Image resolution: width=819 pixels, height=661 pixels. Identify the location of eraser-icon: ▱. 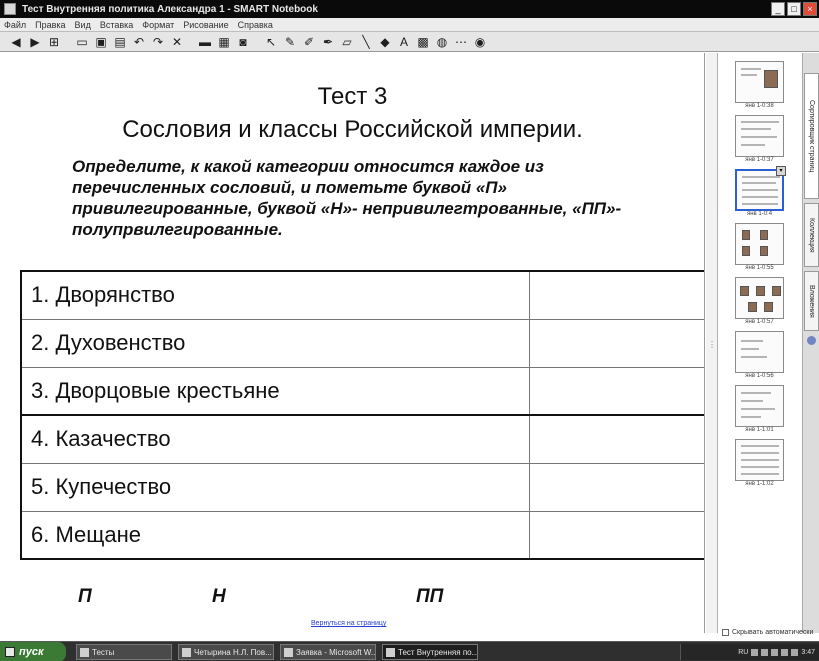
(347, 42).